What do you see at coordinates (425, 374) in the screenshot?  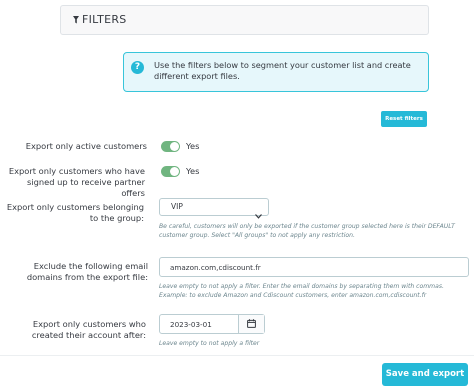 I see `save-and-export-button: Save and export` at bounding box center [425, 374].